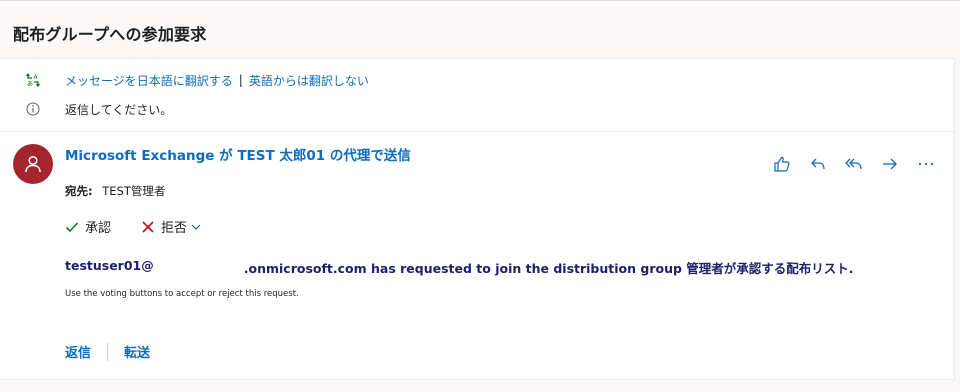 This screenshot has width=960, height=392. I want to click on translate-icon: A あ, so click(33, 80).